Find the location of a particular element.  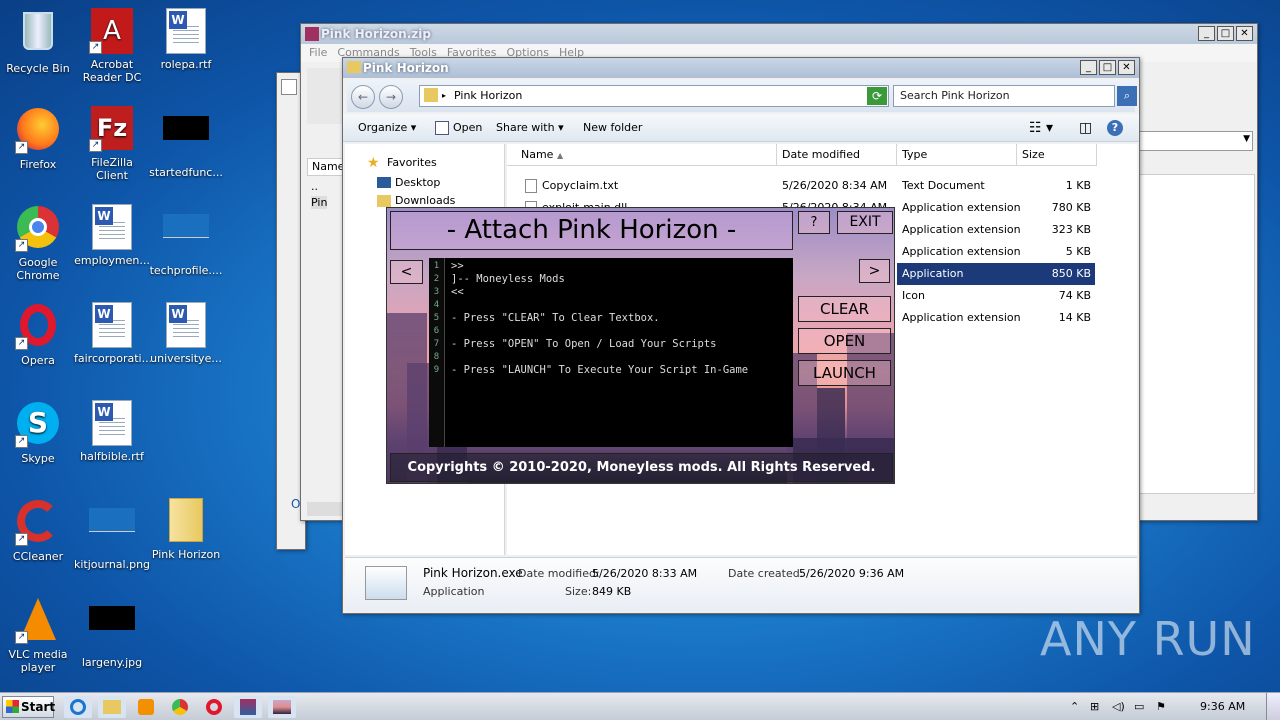

system-tray: ⌃ ⊞ ◁) ▭ ⚑ 9:36 AM is located at coordinates (1160, 706).